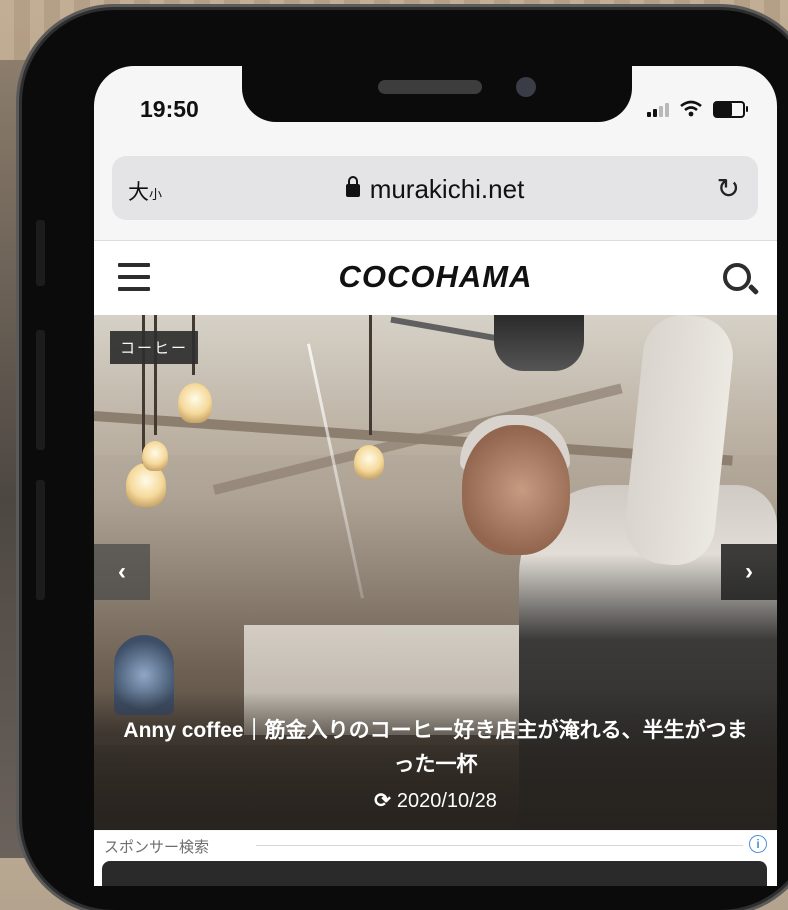 Image resolution: width=788 pixels, height=910 pixels. I want to click on search-icon, so click(737, 277).